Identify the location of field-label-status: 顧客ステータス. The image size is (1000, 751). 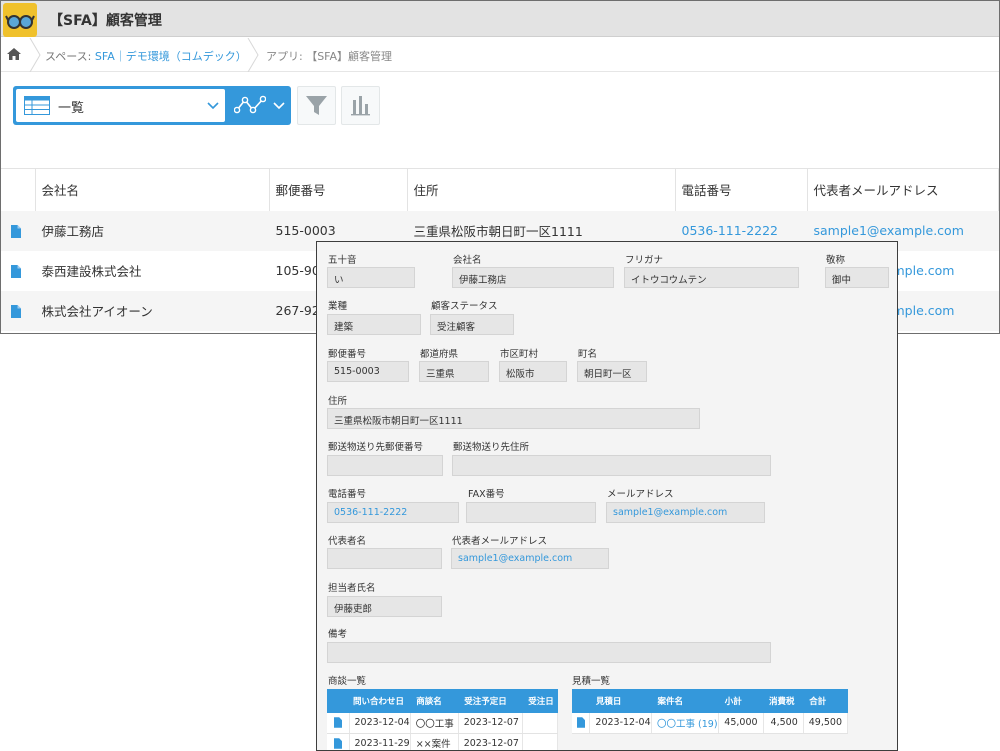
(464, 306).